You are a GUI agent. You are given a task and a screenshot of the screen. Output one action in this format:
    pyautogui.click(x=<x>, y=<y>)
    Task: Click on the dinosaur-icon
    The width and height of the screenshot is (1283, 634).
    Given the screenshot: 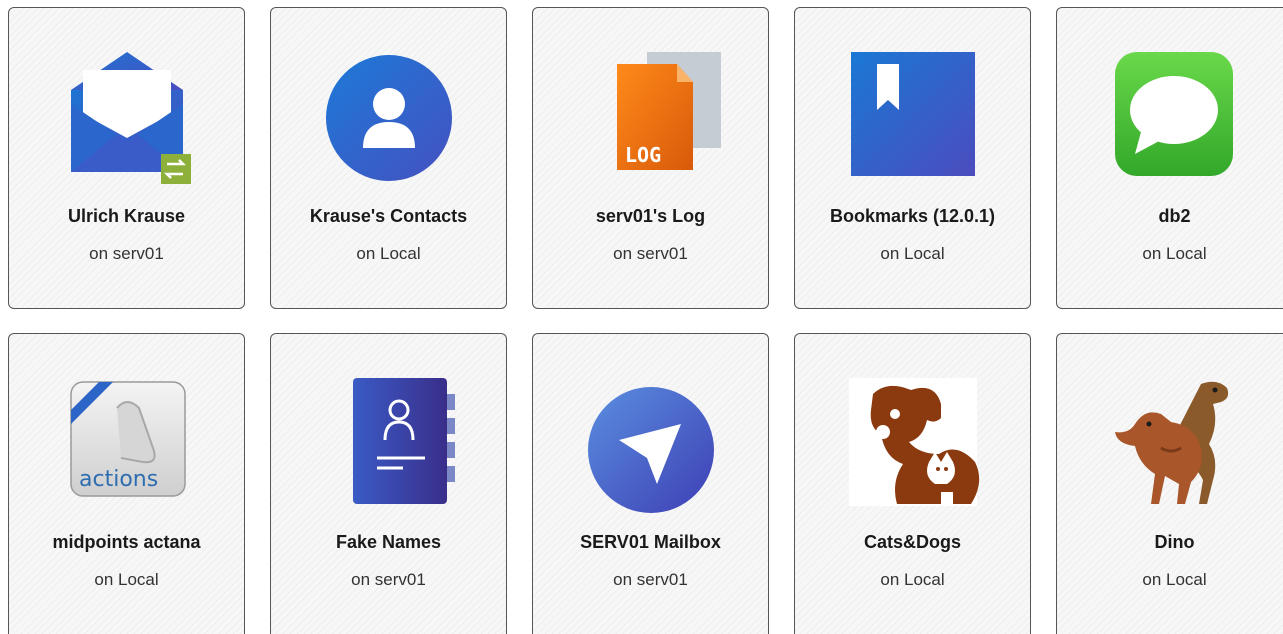 What is the action you would take?
    pyautogui.click(x=1175, y=444)
    